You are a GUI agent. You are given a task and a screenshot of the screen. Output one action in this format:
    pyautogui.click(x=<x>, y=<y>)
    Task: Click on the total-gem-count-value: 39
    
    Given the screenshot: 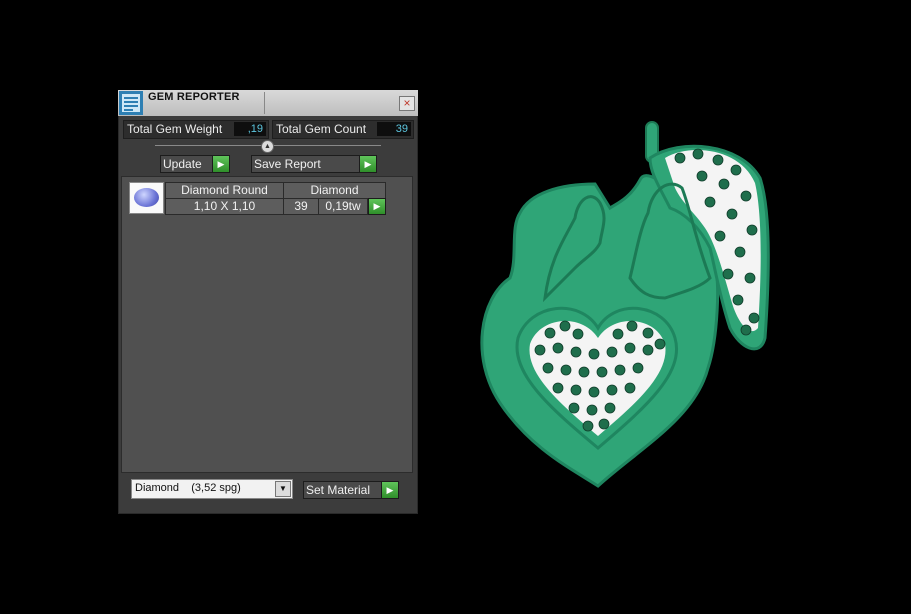 What is the action you would take?
    pyautogui.click(x=394, y=129)
    